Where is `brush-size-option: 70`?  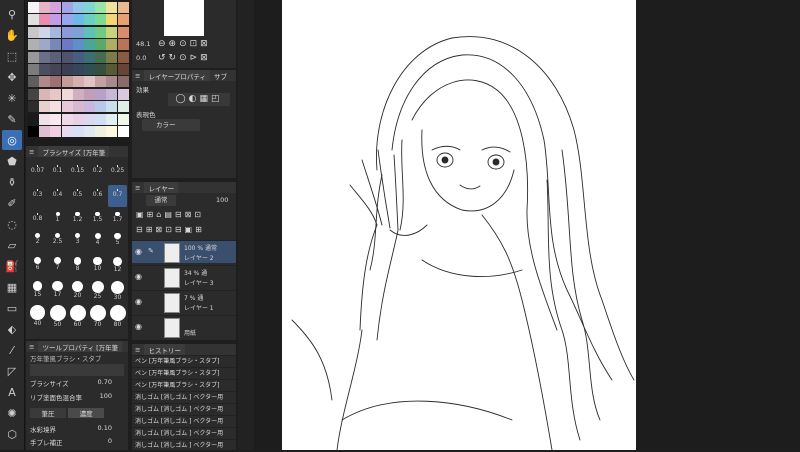
brush-size-option: 70 is located at coordinates (97, 316).